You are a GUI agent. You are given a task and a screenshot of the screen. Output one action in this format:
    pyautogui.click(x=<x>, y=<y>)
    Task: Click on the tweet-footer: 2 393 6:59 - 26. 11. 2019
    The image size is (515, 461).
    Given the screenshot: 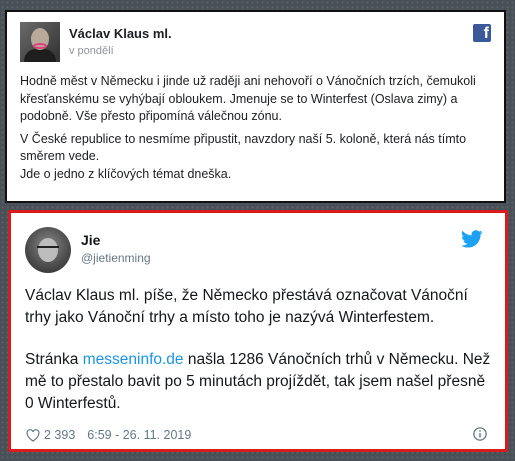 What is the action you would take?
    pyautogui.click(x=108, y=435)
    